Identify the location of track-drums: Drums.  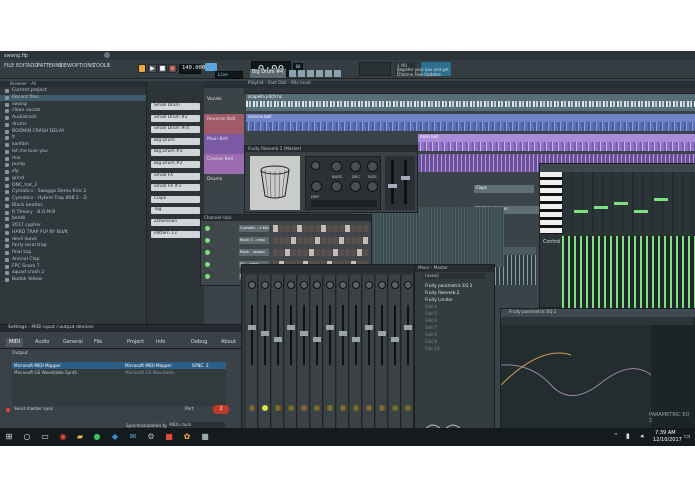
(224, 184).